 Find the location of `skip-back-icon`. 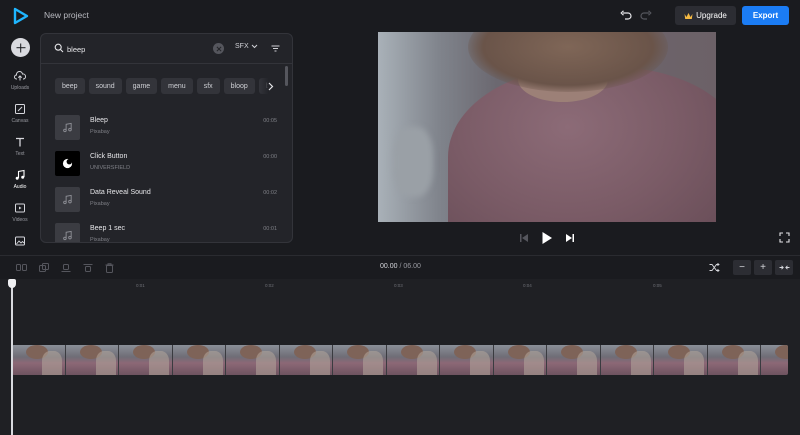

skip-back-icon is located at coordinates (524, 238).